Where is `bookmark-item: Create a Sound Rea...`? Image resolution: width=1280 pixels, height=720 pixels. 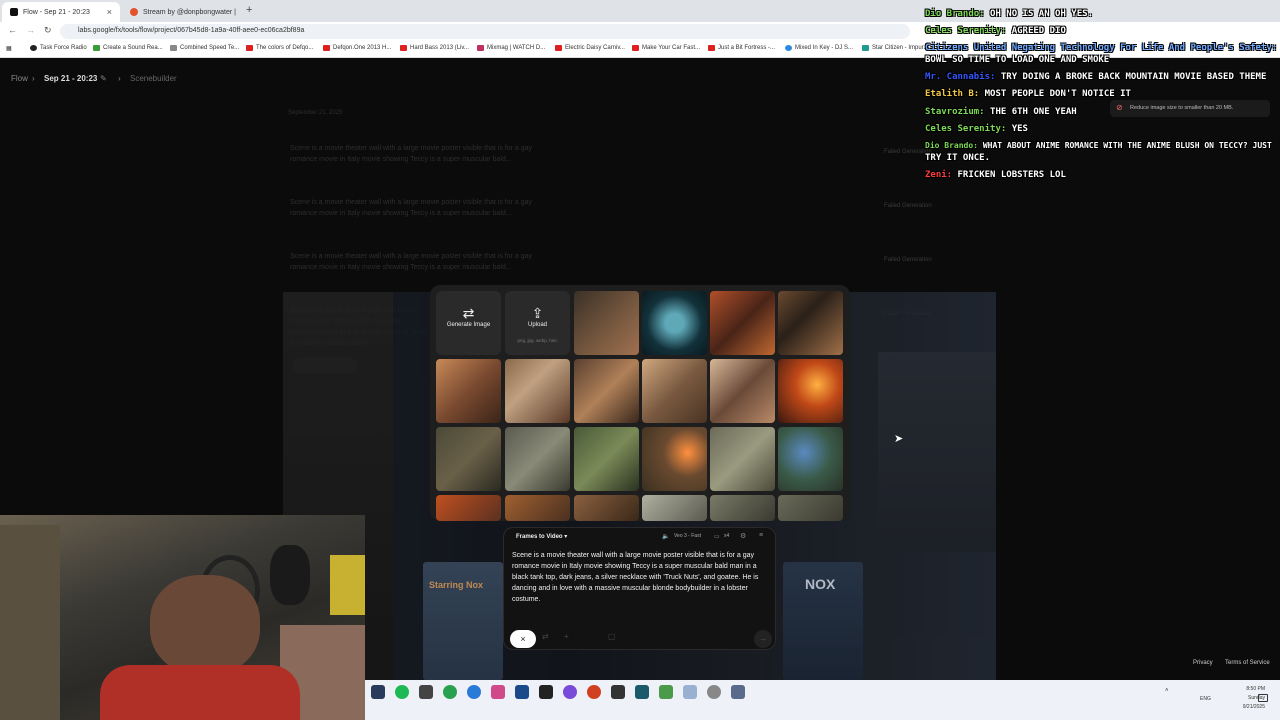 bookmark-item: Create a Sound Rea... is located at coordinates (128, 48).